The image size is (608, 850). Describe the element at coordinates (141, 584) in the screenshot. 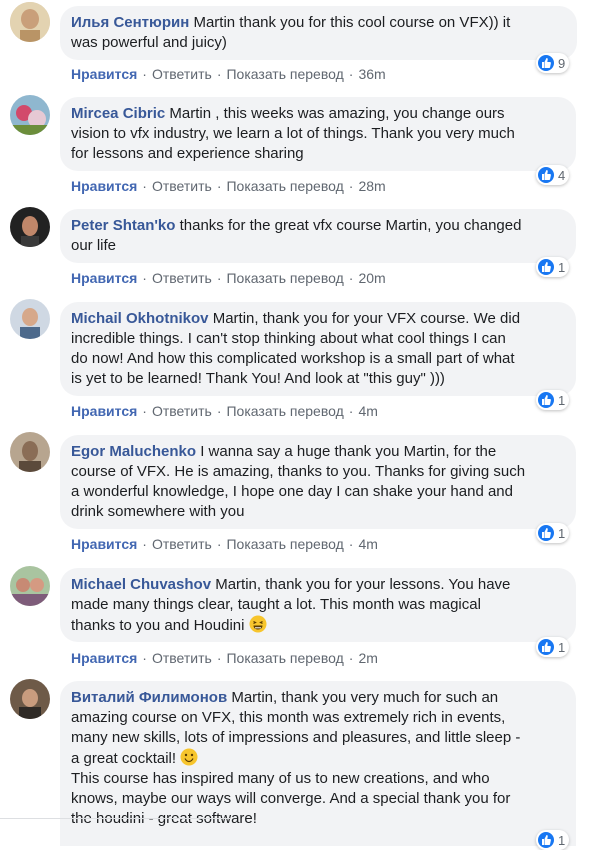

I see `comment-author: Michael Chuvashov` at that location.